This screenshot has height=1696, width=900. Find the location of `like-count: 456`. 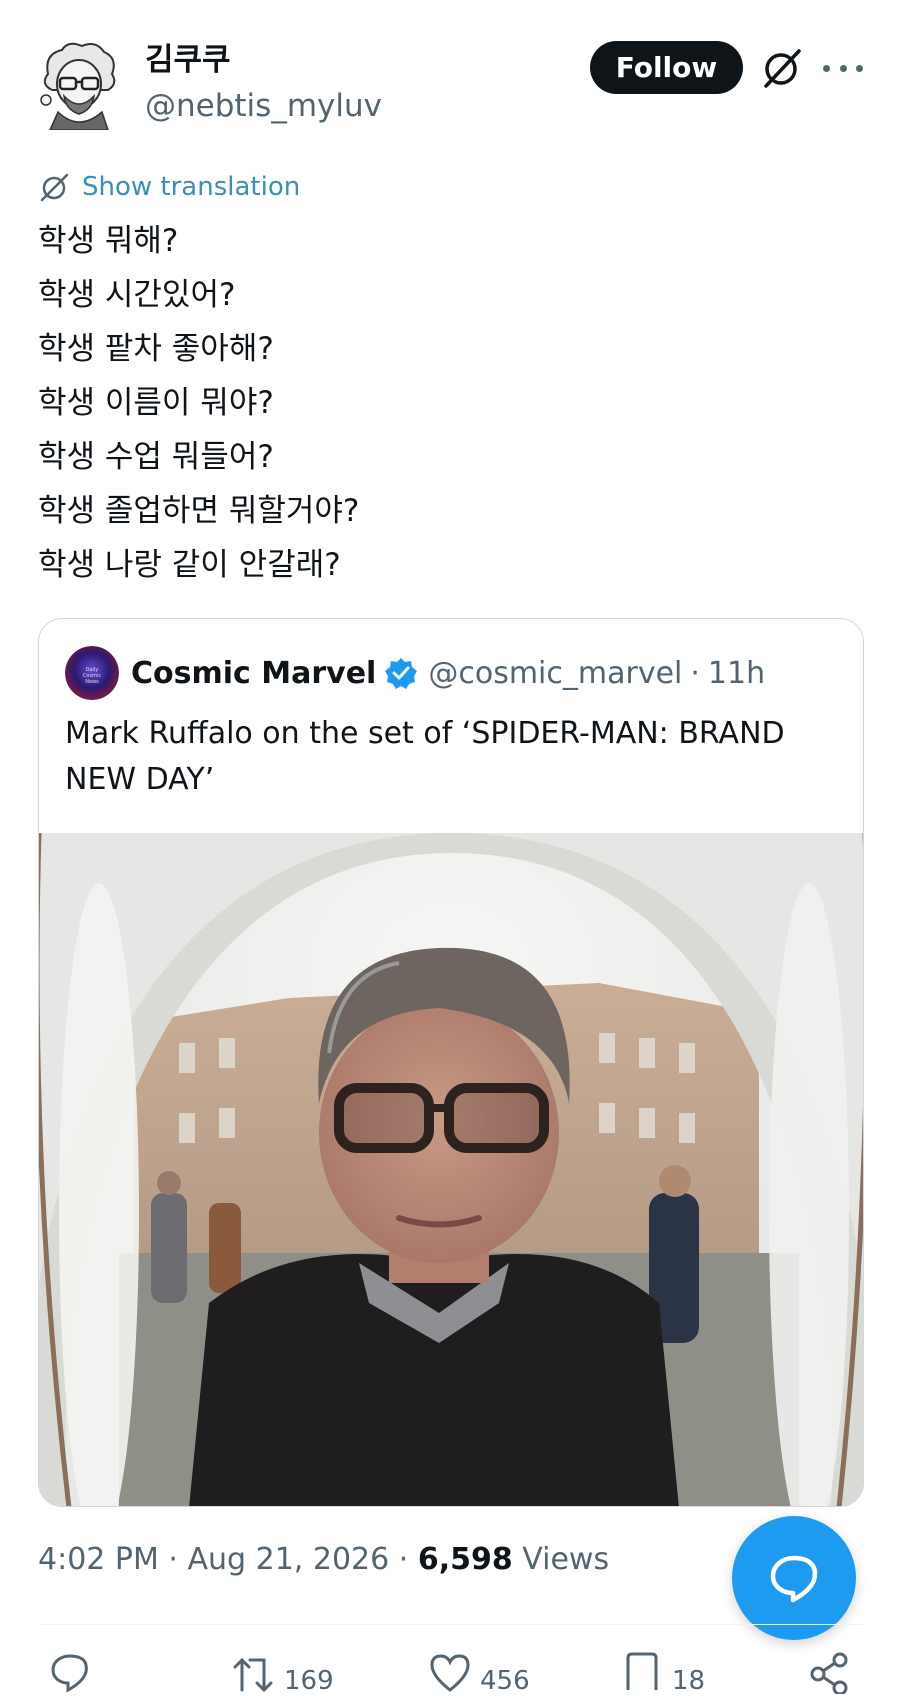

like-count: 456 is located at coordinates (505, 1681).